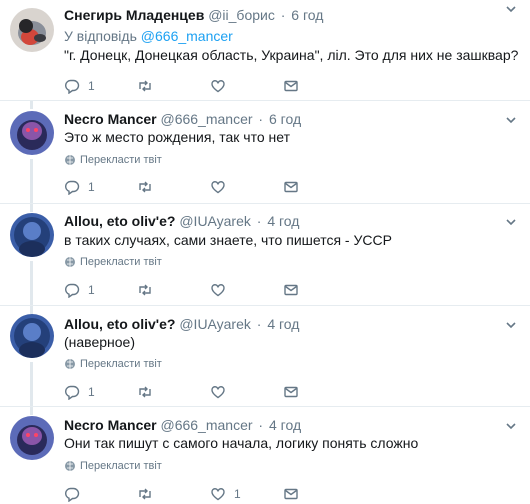  Describe the element at coordinates (241, 15) in the screenshot. I see `author-handle: @ii_борис` at that location.